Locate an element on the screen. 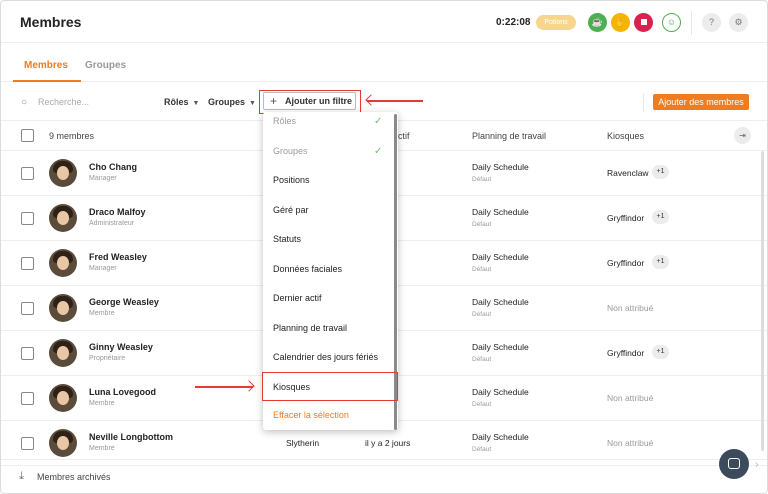 The width and height of the screenshot is (768, 494). member-name: Cho Chang is located at coordinates (113, 167).